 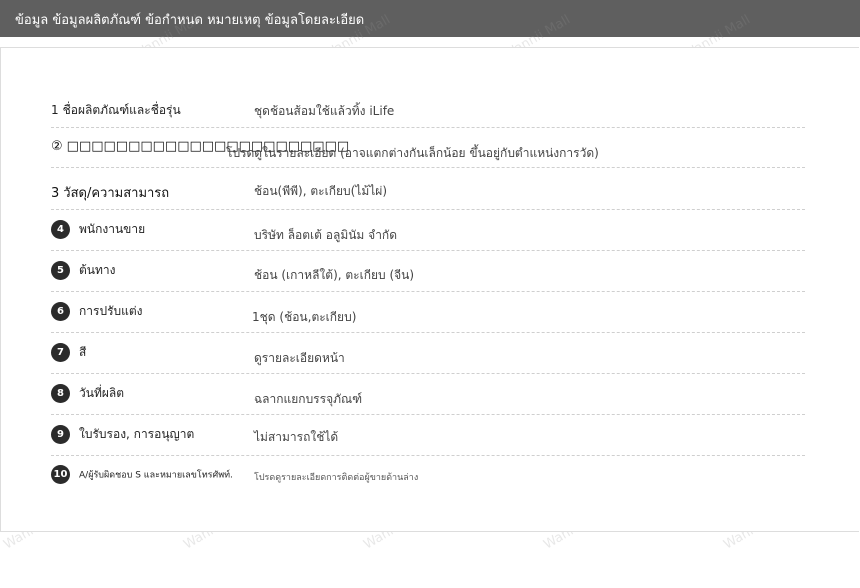 What do you see at coordinates (122, 434) in the screenshot?
I see `spec-label: 9 ใบรับรอง, การอนุญาต` at bounding box center [122, 434].